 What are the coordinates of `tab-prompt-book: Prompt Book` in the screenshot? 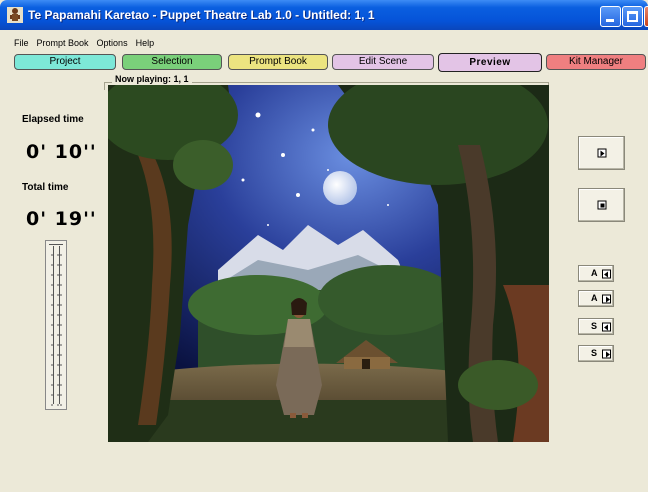 It's located at (278, 62).